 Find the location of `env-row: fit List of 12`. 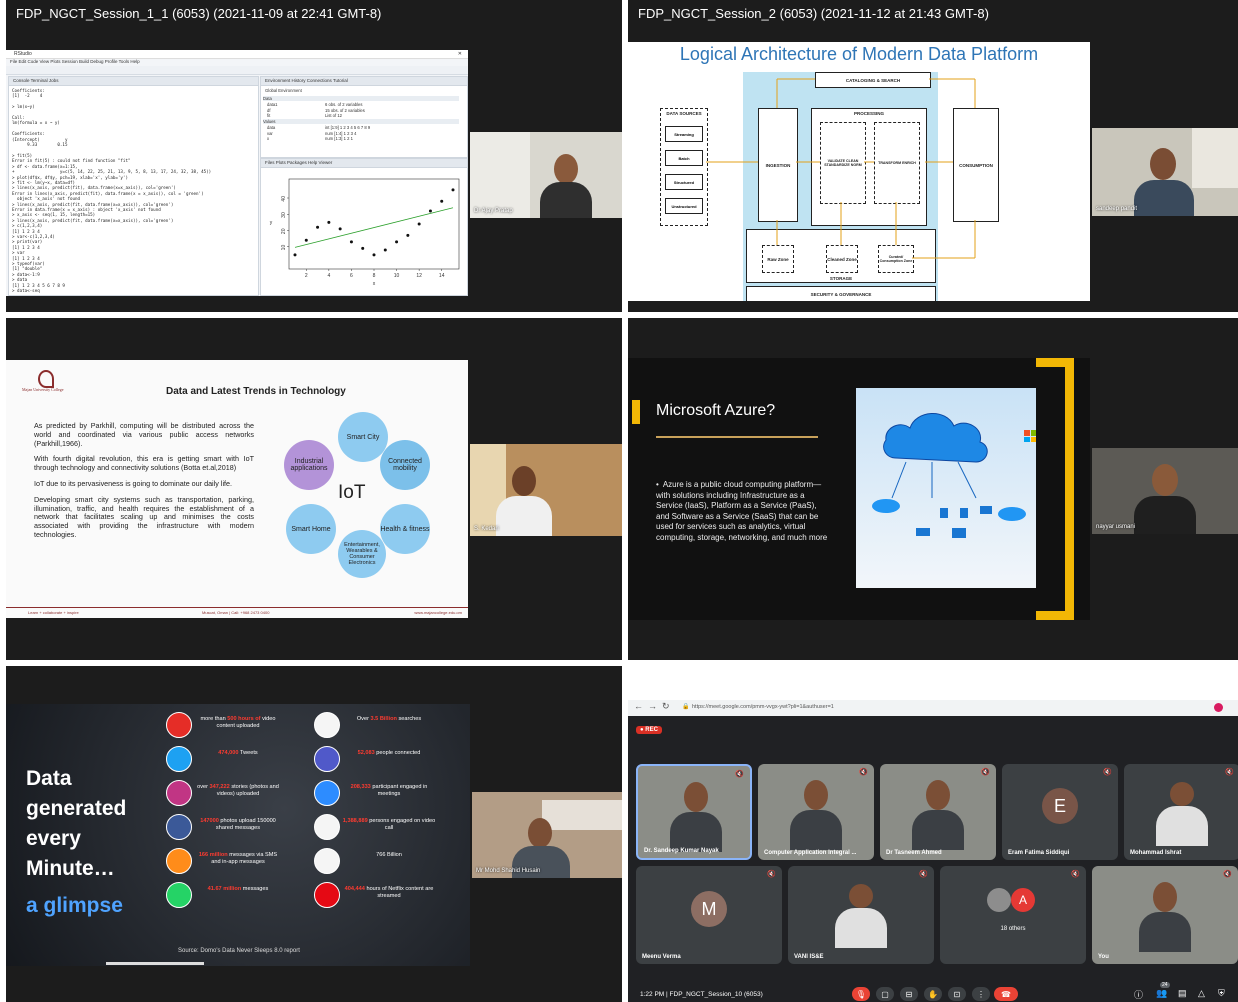

env-row: fit List of 12 is located at coordinates (363, 116).